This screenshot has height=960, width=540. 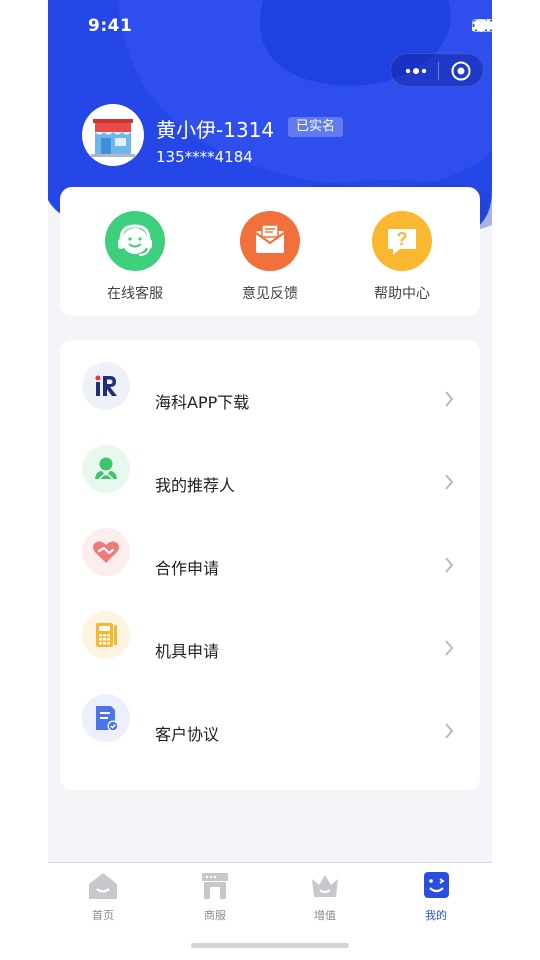 I want to click on quick-action-online-service: 在线客服, so click(x=135, y=257).